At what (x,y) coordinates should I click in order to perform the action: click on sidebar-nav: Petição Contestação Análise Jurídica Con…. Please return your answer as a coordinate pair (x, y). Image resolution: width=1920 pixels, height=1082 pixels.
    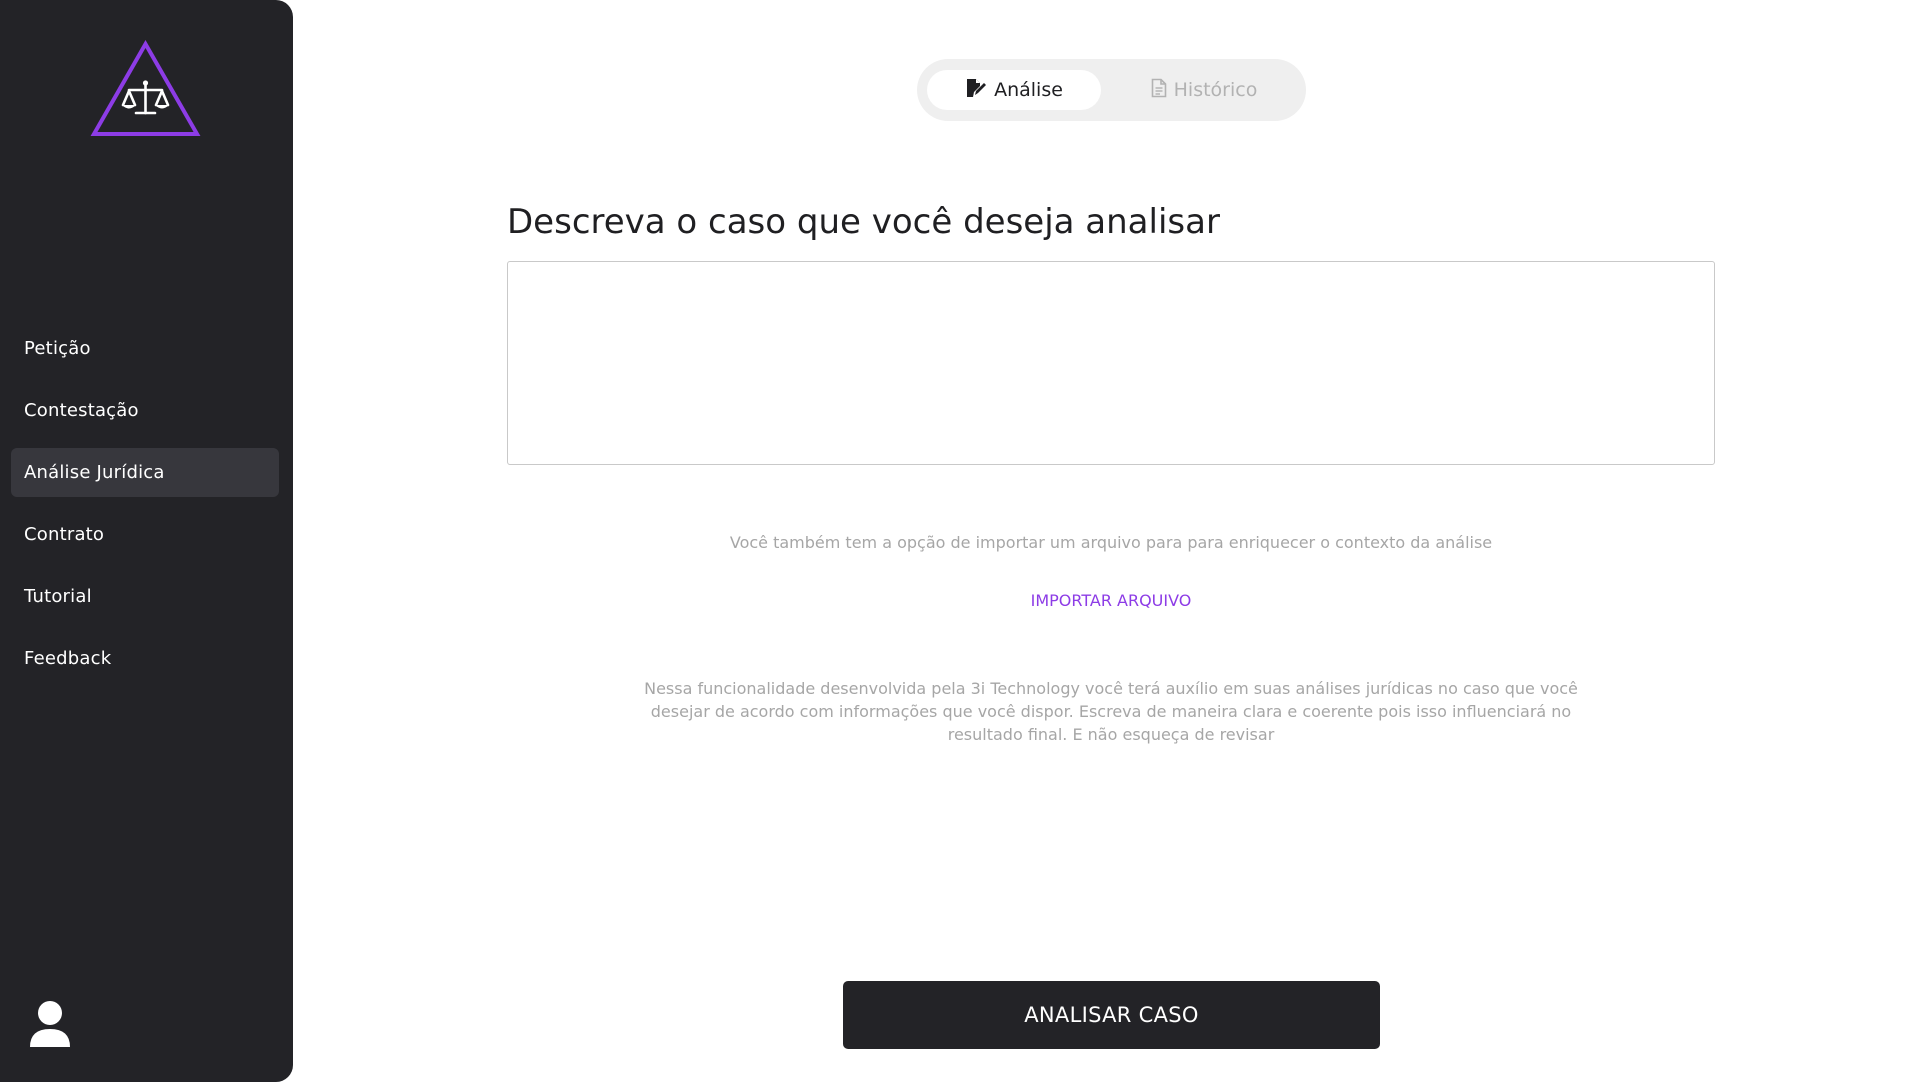
    Looking at the image, I should click on (145, 510).